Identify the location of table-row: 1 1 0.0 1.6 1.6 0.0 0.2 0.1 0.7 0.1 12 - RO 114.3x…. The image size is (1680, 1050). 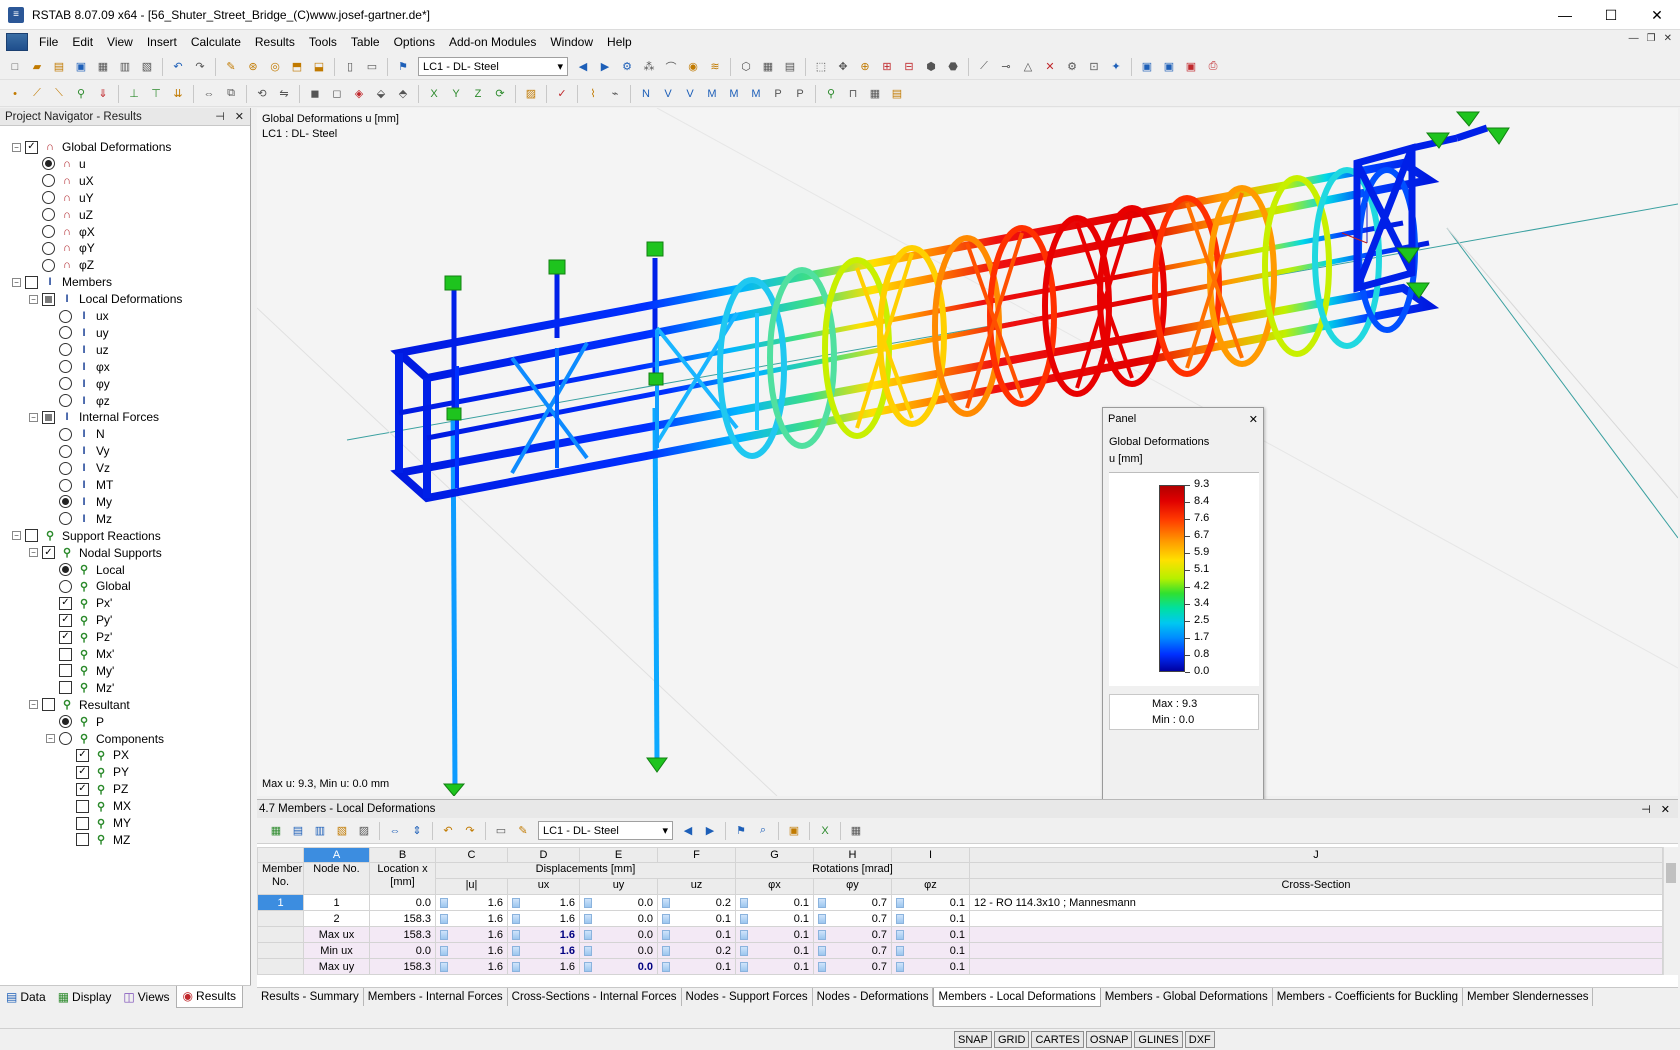
(960, 902).